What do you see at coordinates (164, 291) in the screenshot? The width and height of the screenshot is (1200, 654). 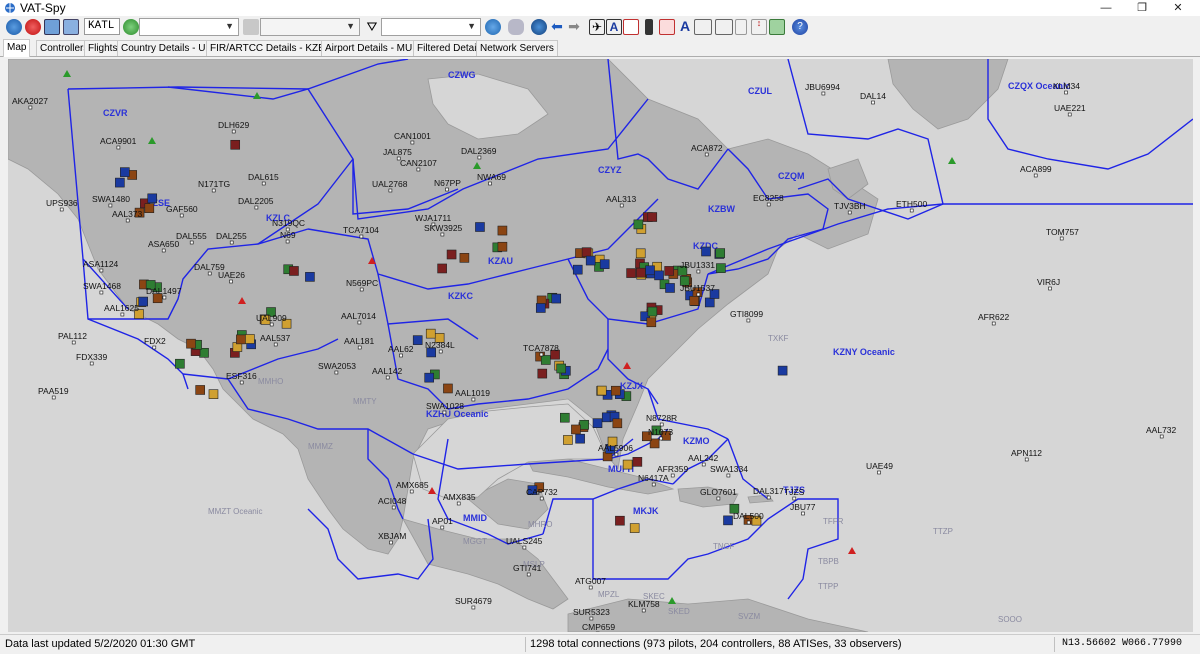 I see `callsign-label: DAL1497` at bounding box center [164, 291].